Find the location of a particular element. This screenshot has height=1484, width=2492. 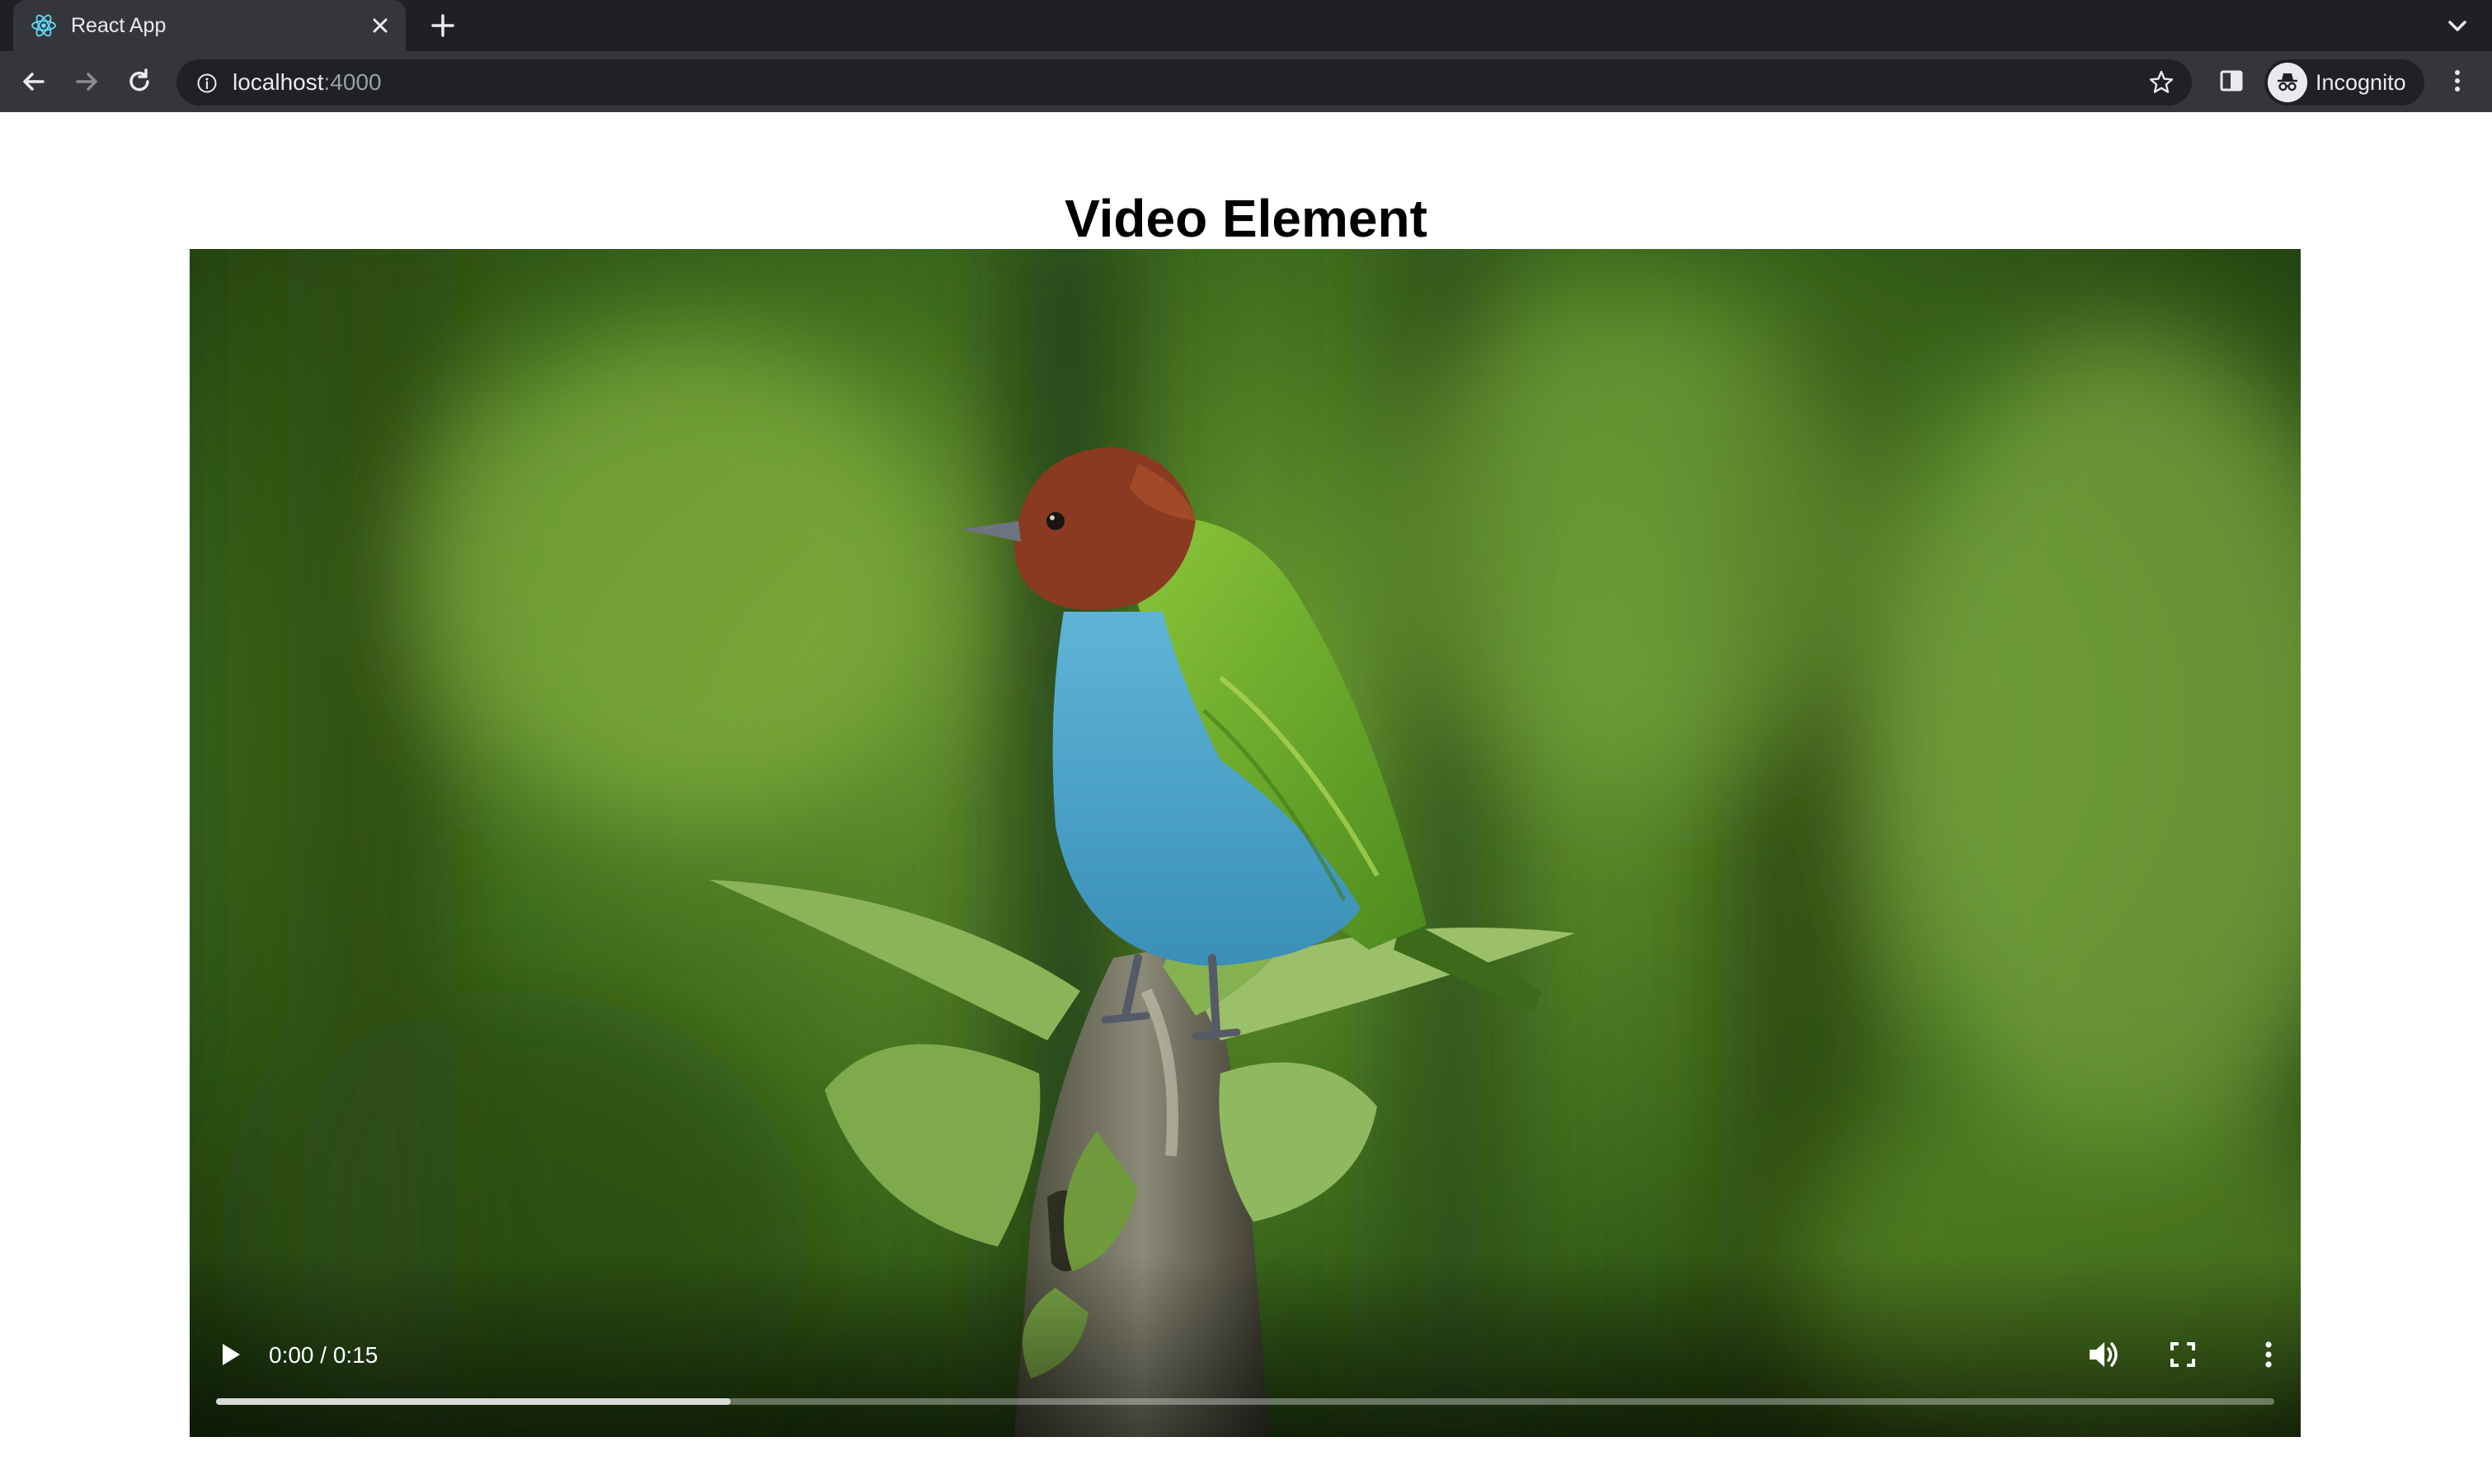

back-arrow-icon is located at coordinates (33, 81).